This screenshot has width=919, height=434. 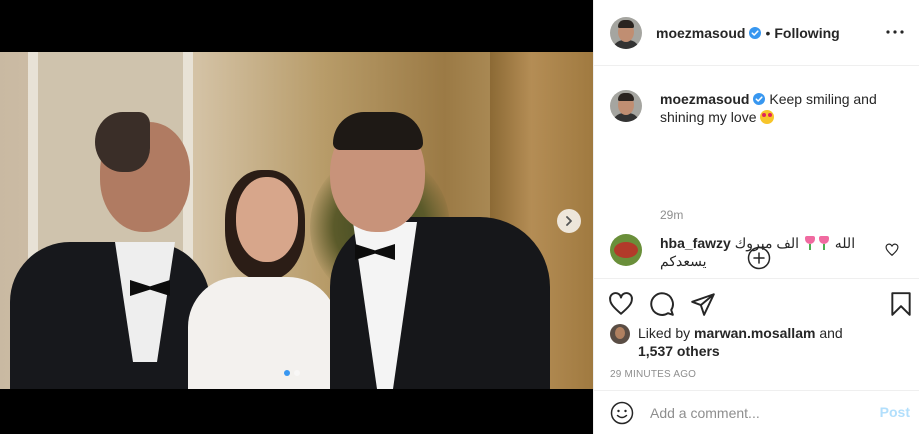 What do you see at coordinates (704, 99) in the screenshot?
I see `caption-username: moezmasoud` at bounding box center [704, 99].